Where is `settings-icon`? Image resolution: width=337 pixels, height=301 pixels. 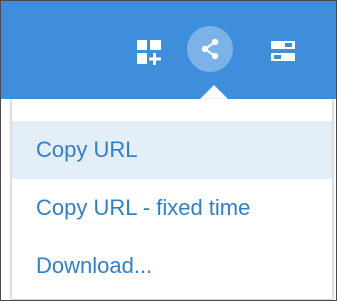
settings-icon is located at coordinates (283, 51).